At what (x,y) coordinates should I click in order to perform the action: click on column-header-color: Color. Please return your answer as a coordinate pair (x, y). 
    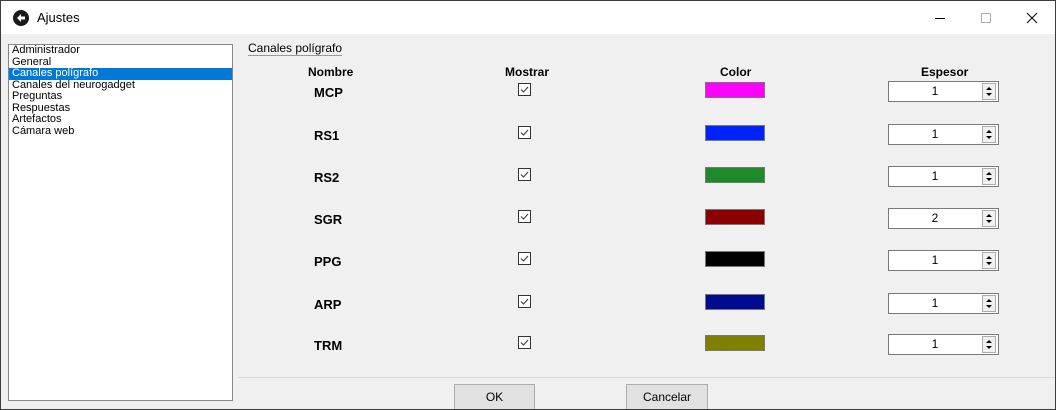
    Looking at the image, I should click on (736, 72).